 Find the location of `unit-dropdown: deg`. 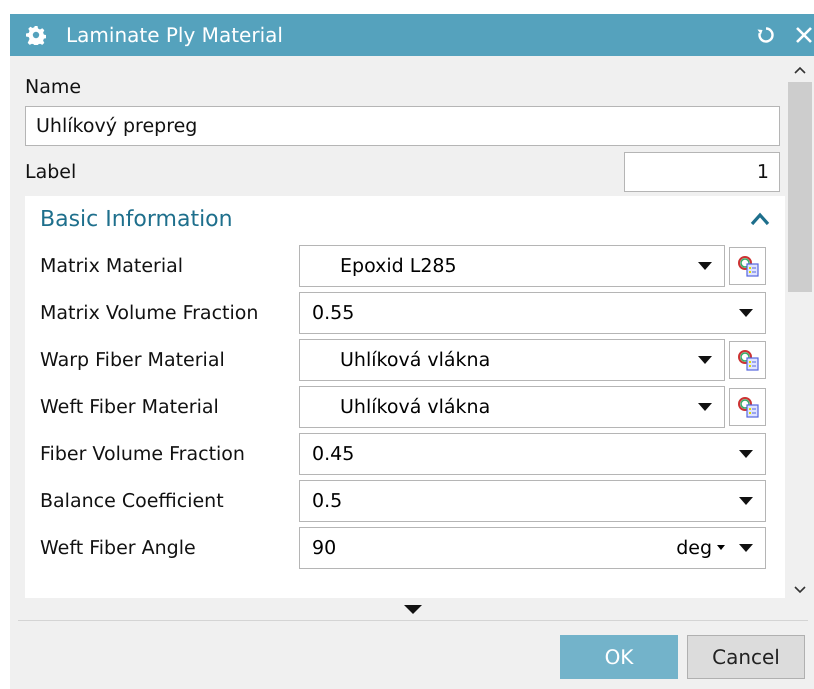

unit-dropdown: deg is located at coordinates (700, 547).